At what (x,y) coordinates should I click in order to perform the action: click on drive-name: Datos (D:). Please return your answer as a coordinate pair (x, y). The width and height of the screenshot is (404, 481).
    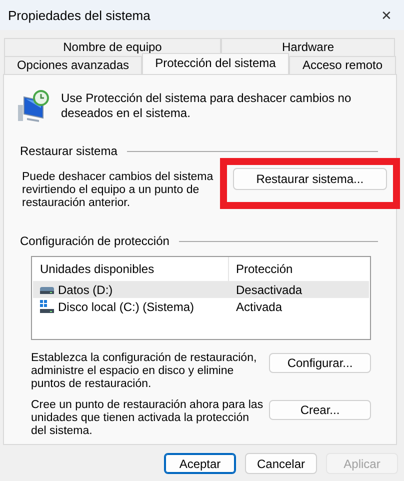
    Looking at the image, I should click on (85, 289).